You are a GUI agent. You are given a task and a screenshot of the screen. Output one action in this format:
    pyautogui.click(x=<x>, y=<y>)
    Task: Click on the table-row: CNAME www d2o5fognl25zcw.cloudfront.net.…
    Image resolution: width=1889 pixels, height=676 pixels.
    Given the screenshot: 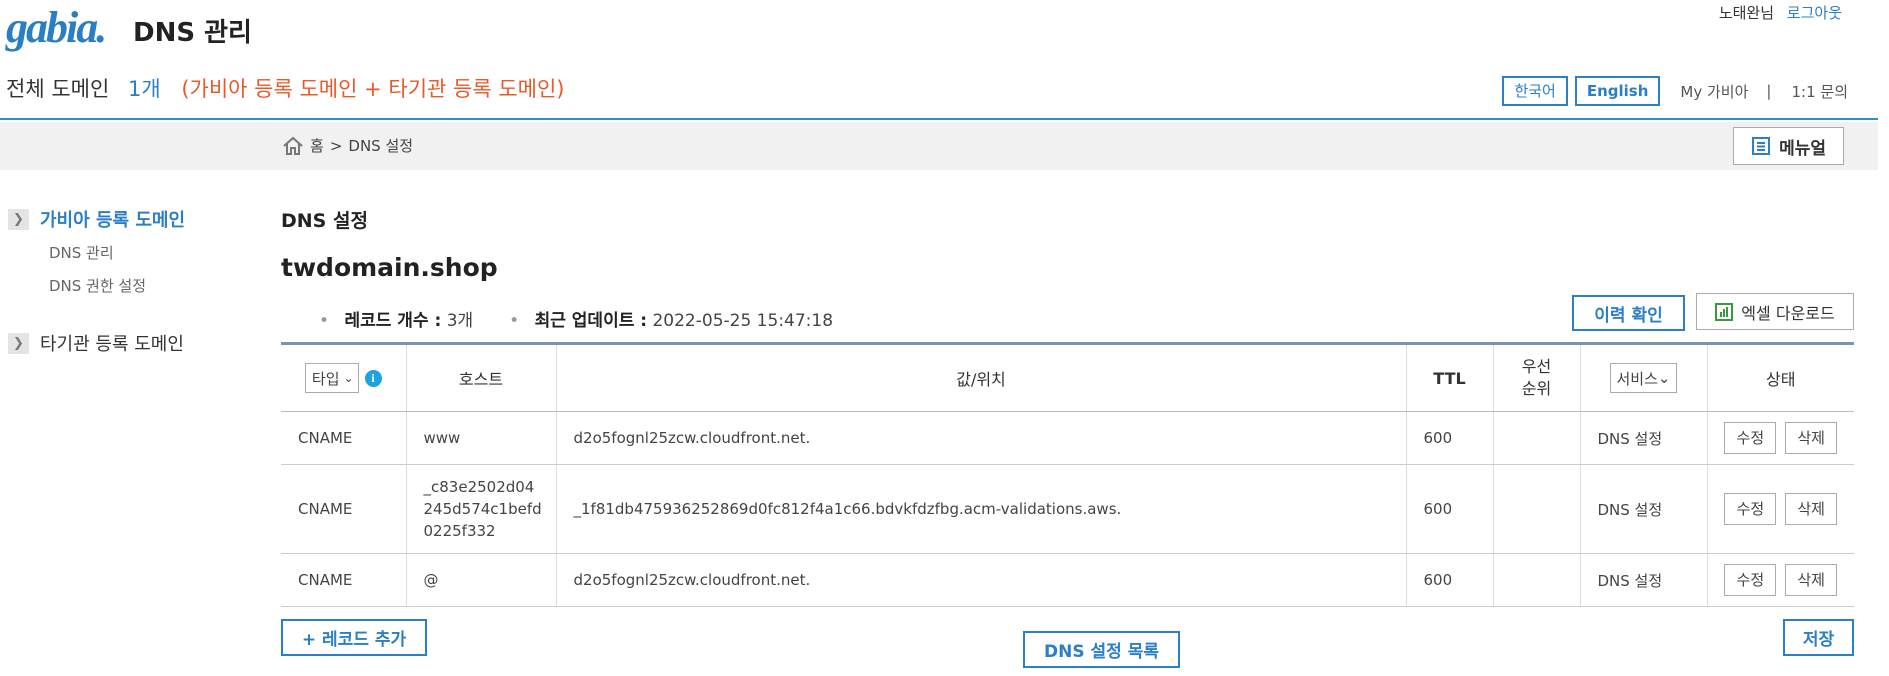 What is the action you would take?
    pyautogui.click(x=1067, y=438)
    